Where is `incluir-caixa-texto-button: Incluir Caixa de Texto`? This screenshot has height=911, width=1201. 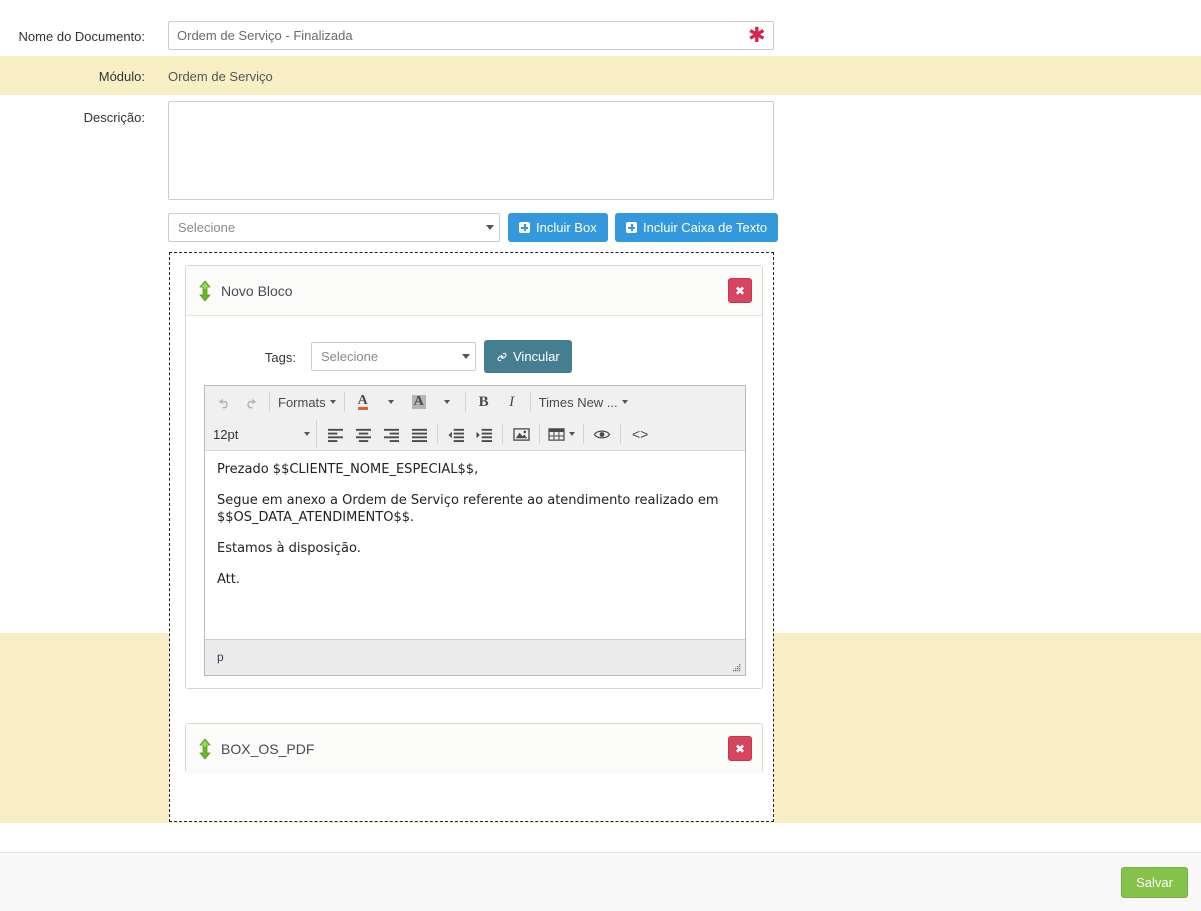 incluir-caixa-texto-button: Incluir Caixa de Texto is located at coordinates (697, 227).